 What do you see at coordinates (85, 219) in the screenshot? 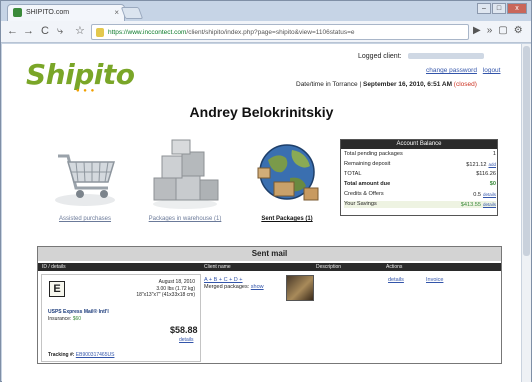
I see `assisted-purchases-link: Assisted purchases` at bounding box center [85, 219].